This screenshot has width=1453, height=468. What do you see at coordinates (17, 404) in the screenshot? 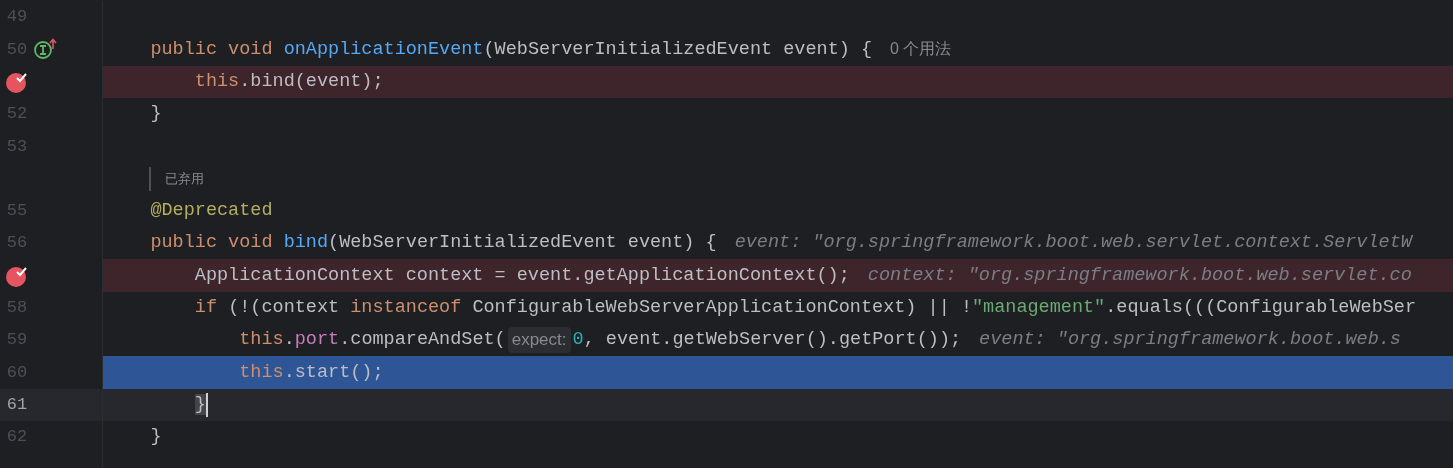
I see `line-number: 61` at bounding box center [17, 404].